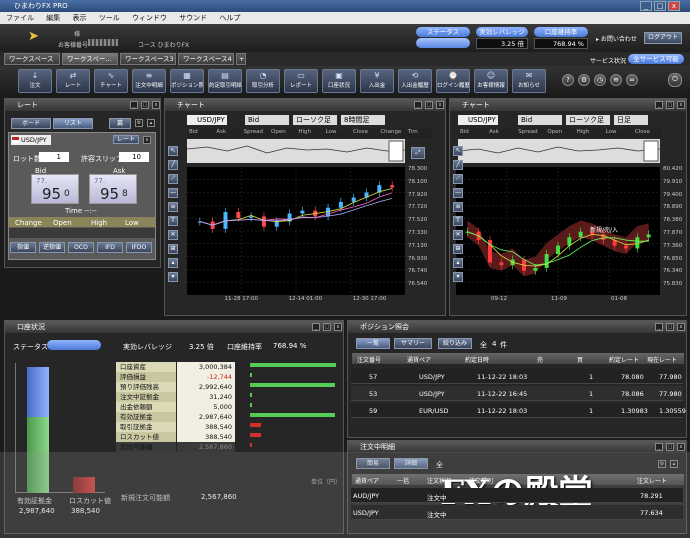 Image resolution: width=690 pixels, height=538 pixels. What do you see at coordinates (110, 247) in the screenshot?
I see `ifd-order-button: IFD` at bounding box center [110, 247].